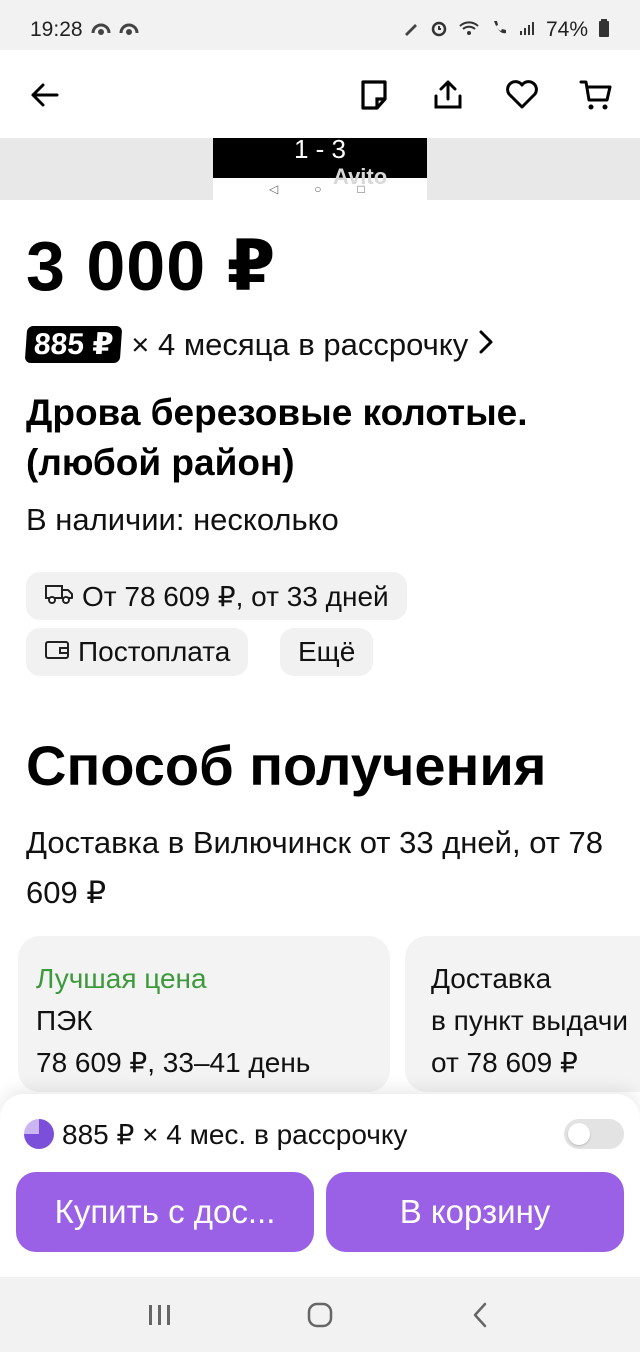 Image resolution: width=640 pixels, height=1352 pixels. I want to click on recent-apps-button, so click(160, 1315).